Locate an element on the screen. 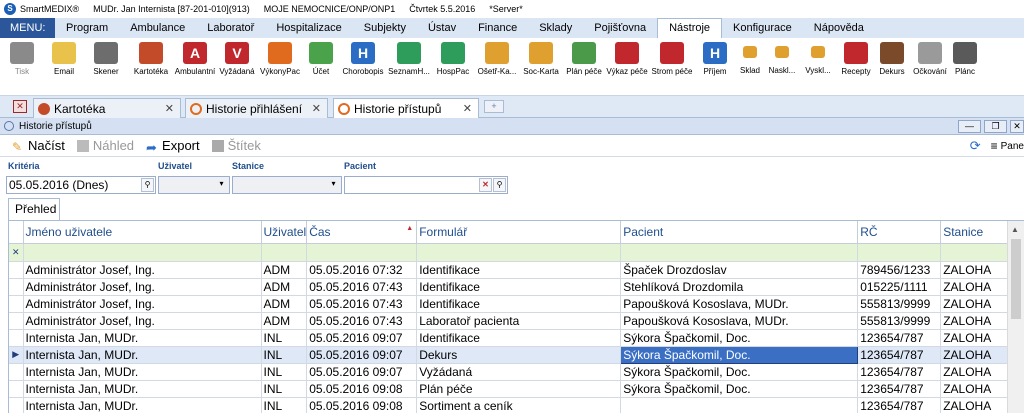 The image size is (1024, 413). export-button: ➦ Export is located at coordinates (173, 146).